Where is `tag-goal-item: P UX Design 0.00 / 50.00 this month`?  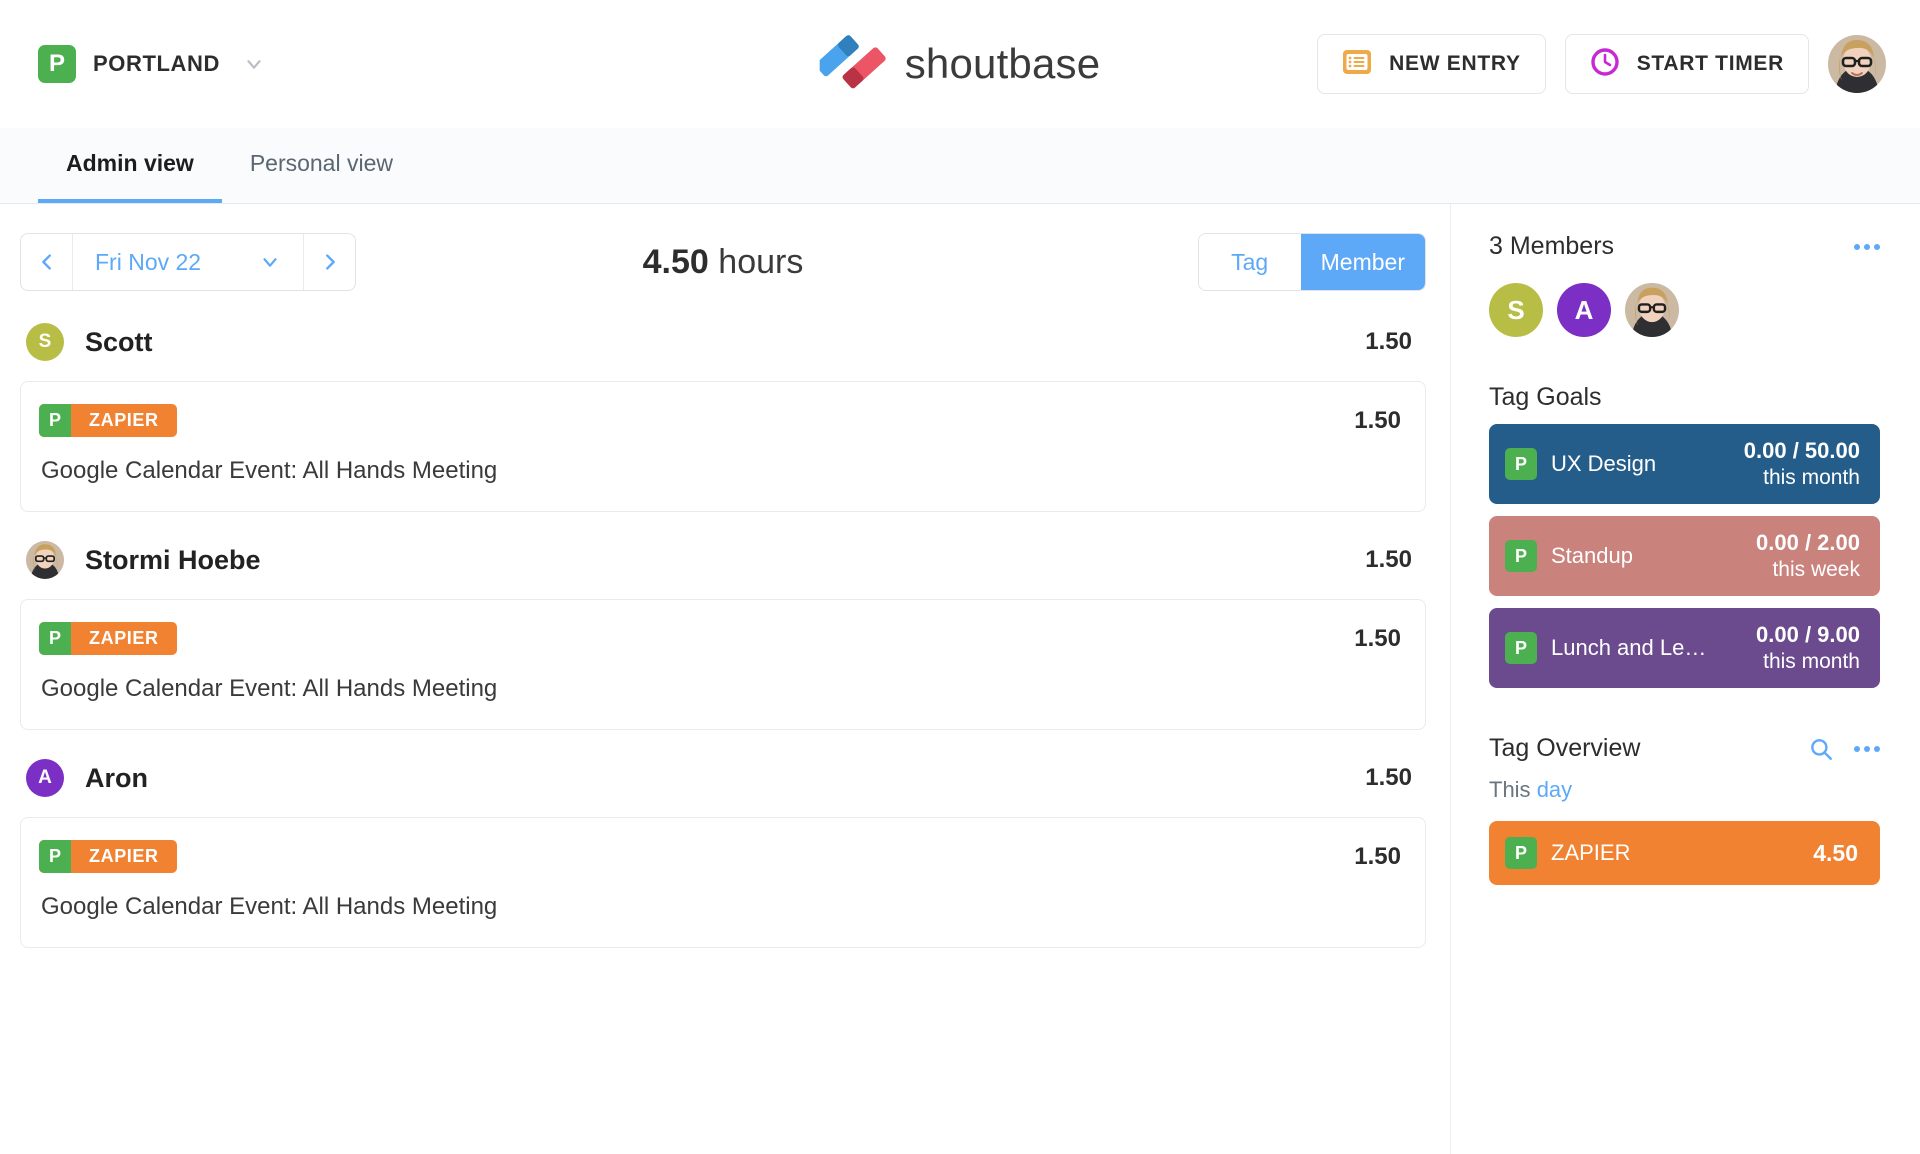 tag-goal-item: P UX Design 0.00 / 50.00 this month is located at coordinates (1684, 464).